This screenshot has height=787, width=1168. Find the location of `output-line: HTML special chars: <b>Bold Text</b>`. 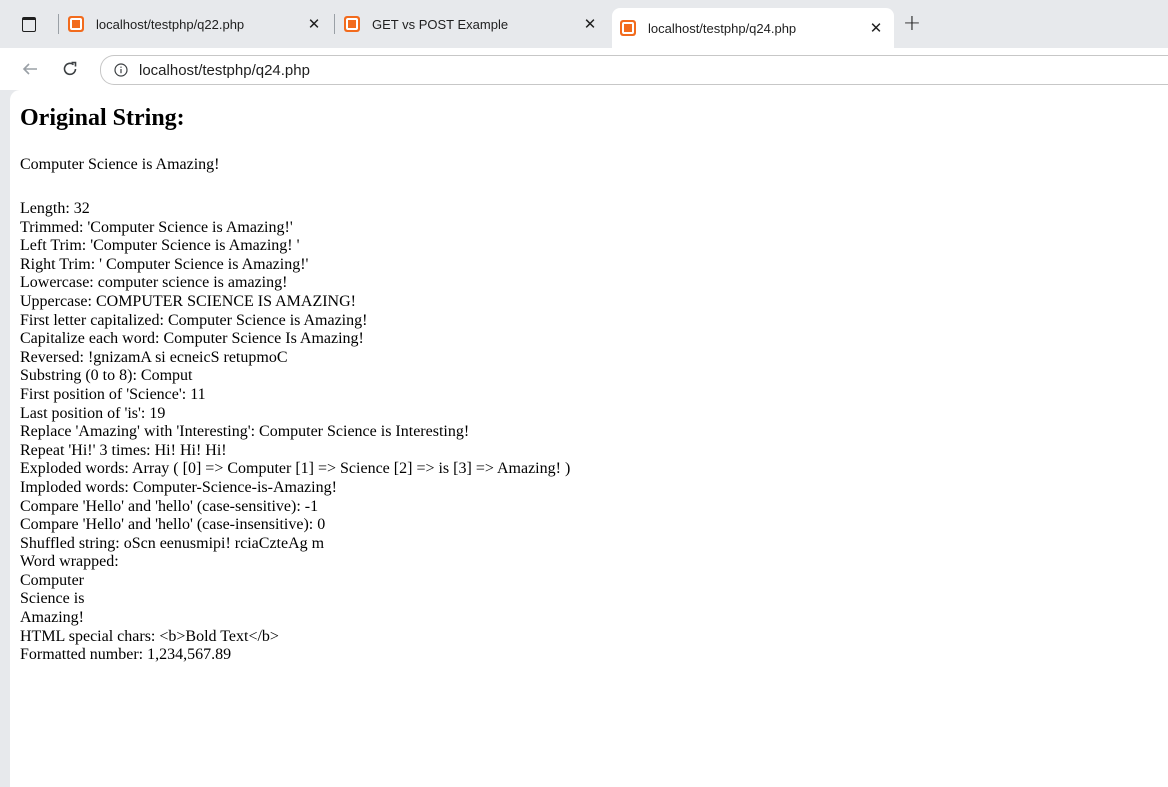

output-line: HTML special chars: <b>Bold Text</b> is located at coordinates (149, 636).